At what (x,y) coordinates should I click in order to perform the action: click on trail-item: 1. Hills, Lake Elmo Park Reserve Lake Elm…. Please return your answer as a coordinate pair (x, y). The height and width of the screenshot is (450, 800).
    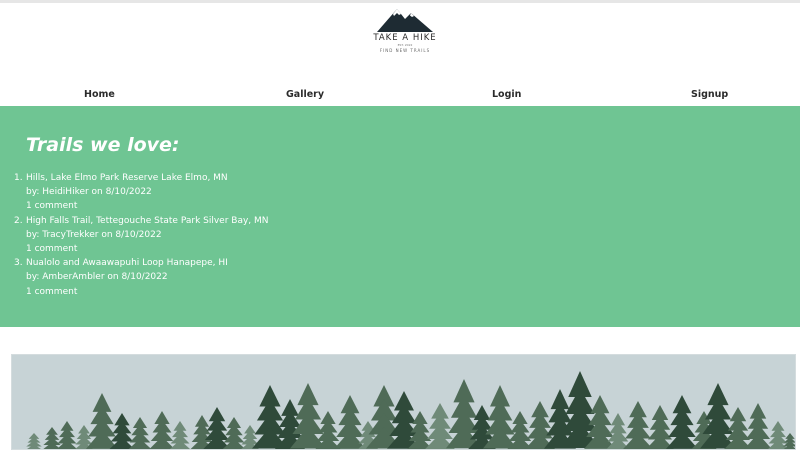
    Looking at the image, I should click on (141, 192).